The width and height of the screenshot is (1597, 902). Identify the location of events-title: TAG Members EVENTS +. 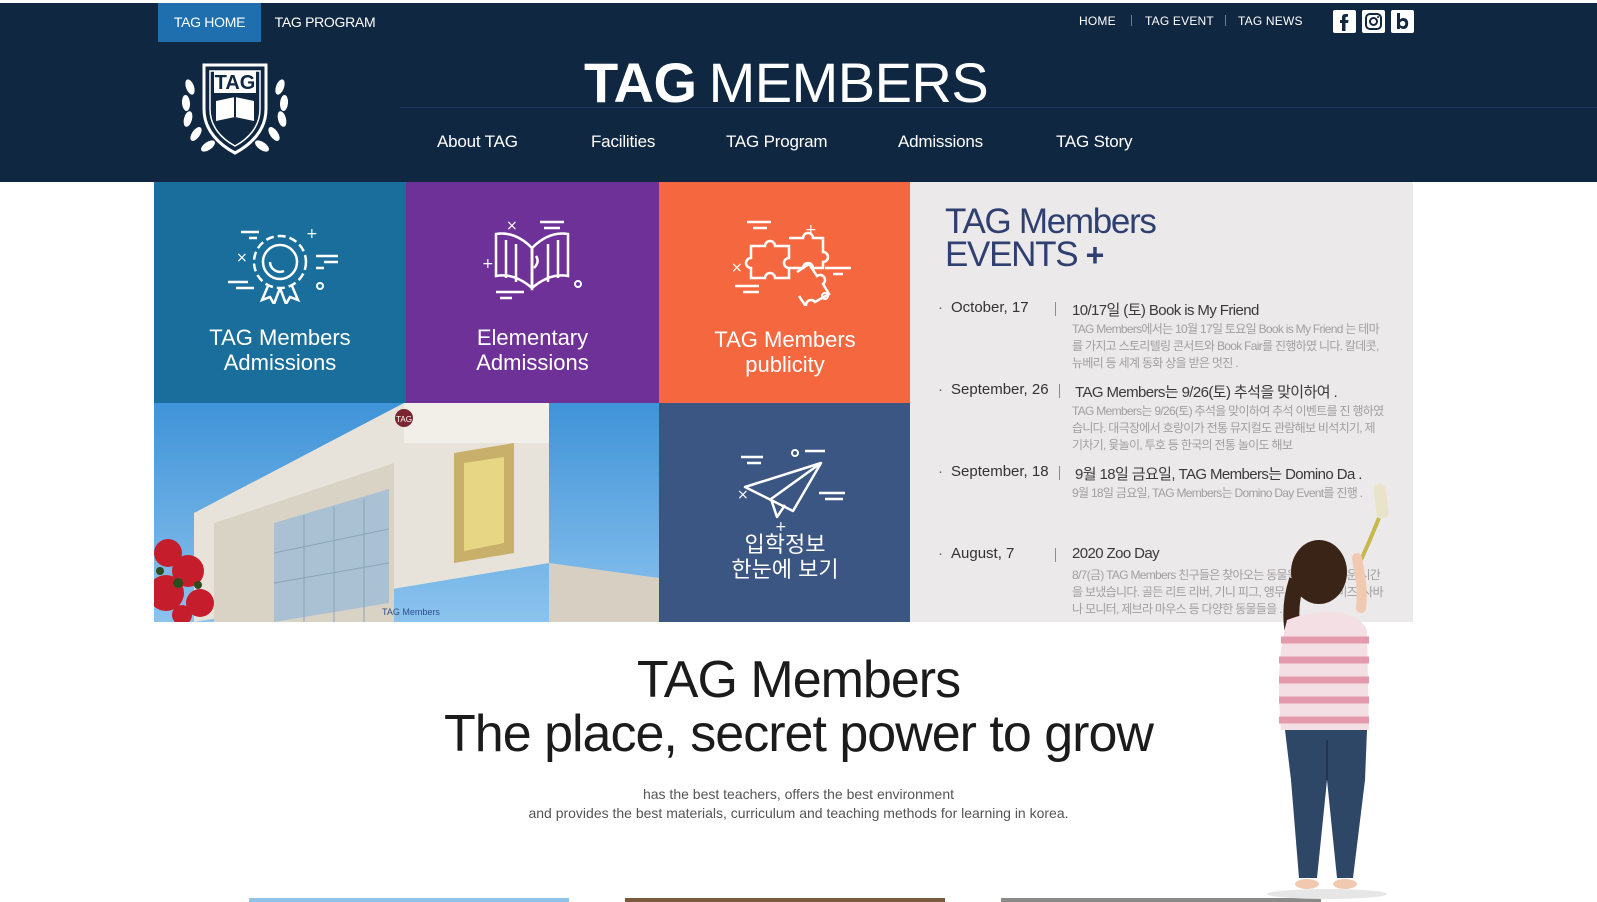
(1051, 238).